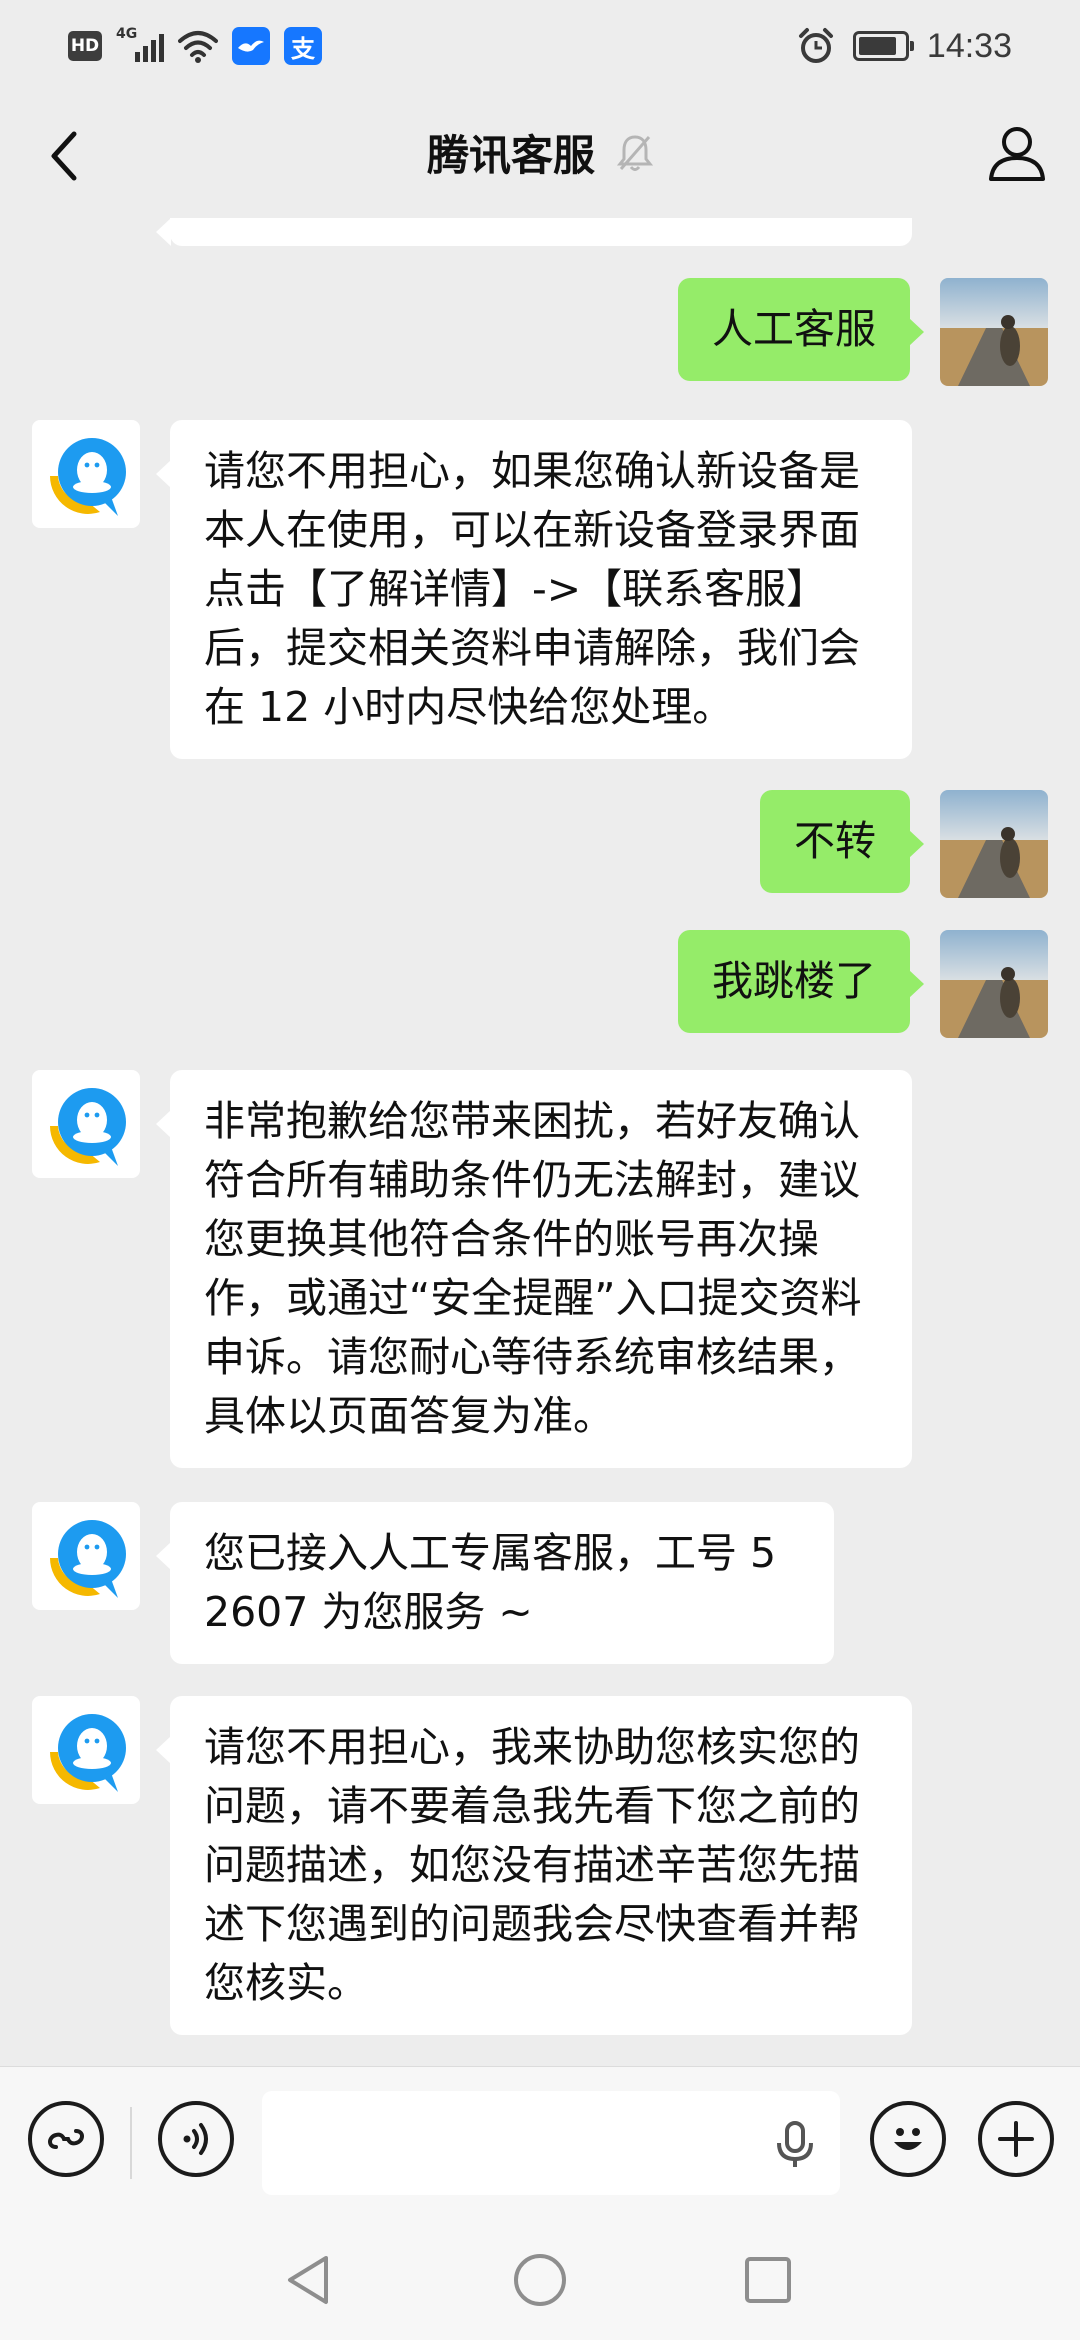  I want to click on message-bubble-incoming: 您已接入人工专属客服，工号 52607 为您服务 ~, so click(495, 1583).